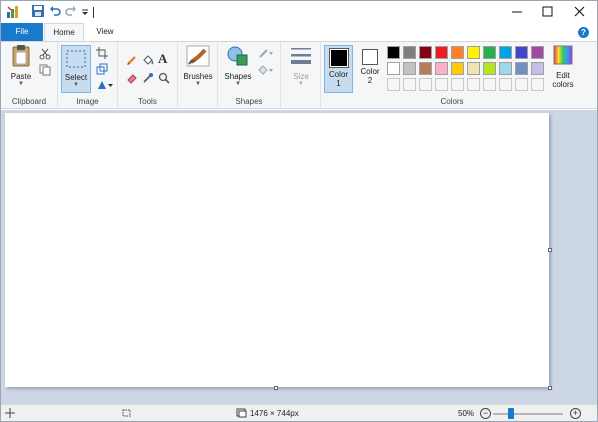  What do you see at coordinates (583, 32) in the screenshot?
I see `help-icon: ?` at bounding box center [583, 32].